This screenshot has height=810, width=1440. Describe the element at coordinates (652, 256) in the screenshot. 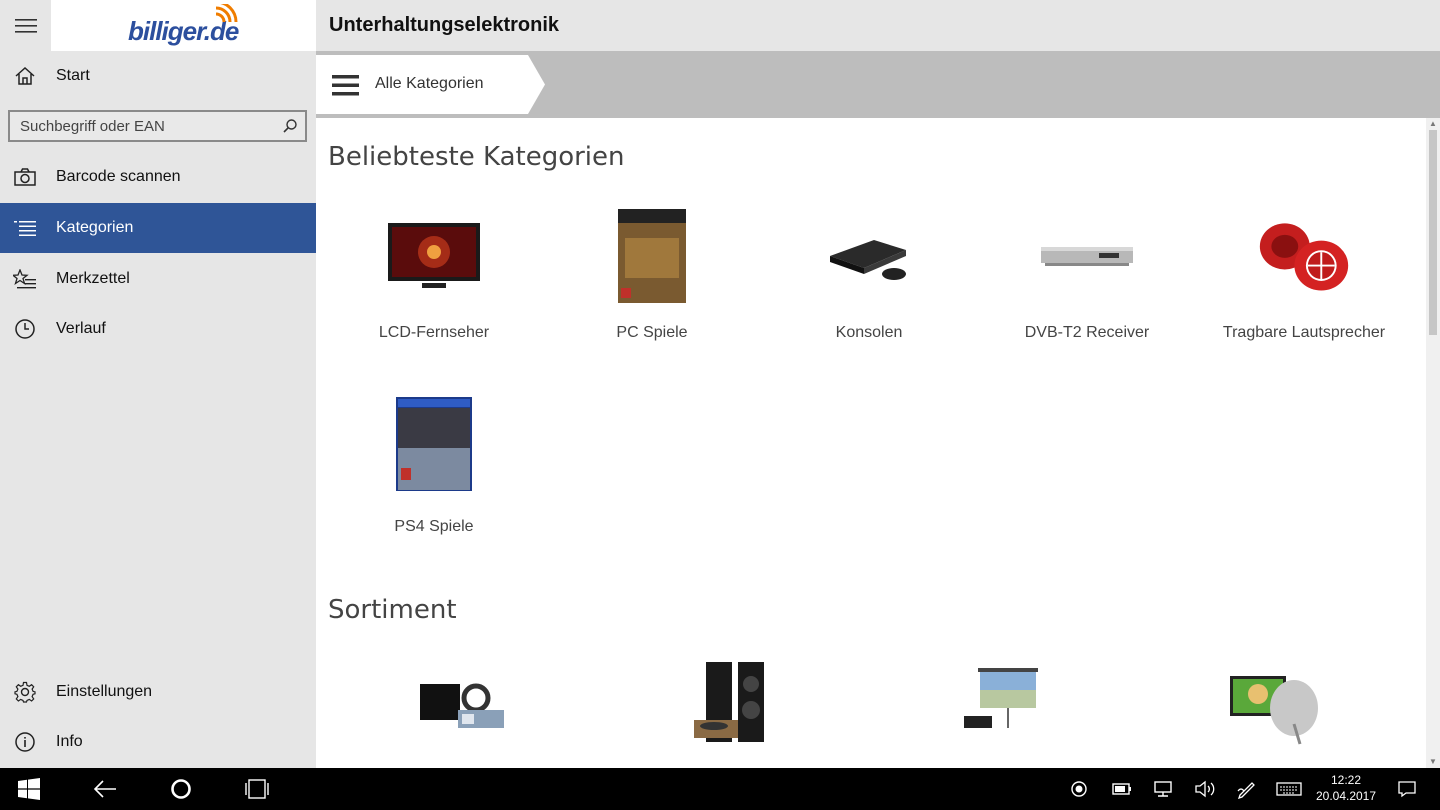

I see `pc-game-box-icon` at that location.